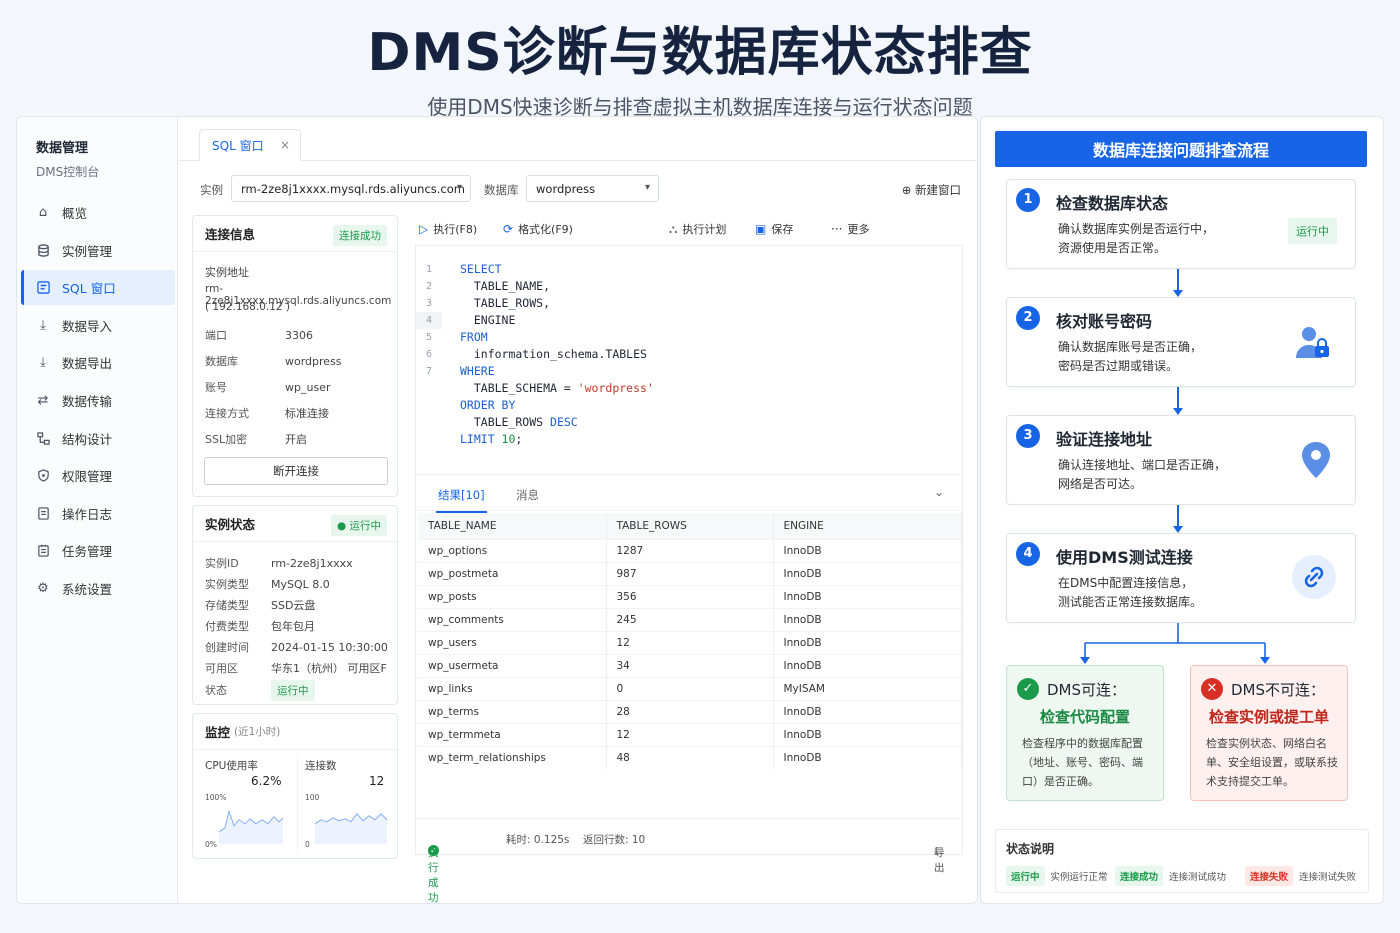 Image resolution: width=1400 pixels, height=933 pixels. What do you see at coordinates (939, 492) in the screenshot?
I see `chevron-down-icon: ⌄` at bounding box center [939, 492].